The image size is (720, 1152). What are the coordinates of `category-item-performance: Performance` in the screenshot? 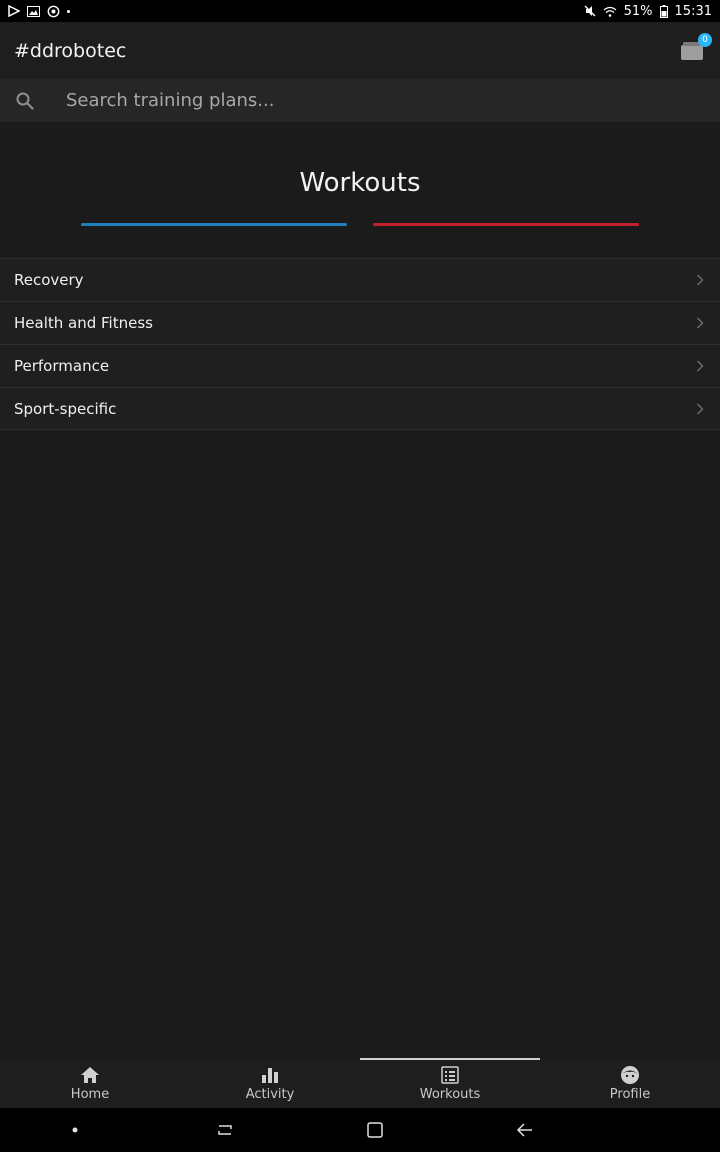 It's located at (360, 365).